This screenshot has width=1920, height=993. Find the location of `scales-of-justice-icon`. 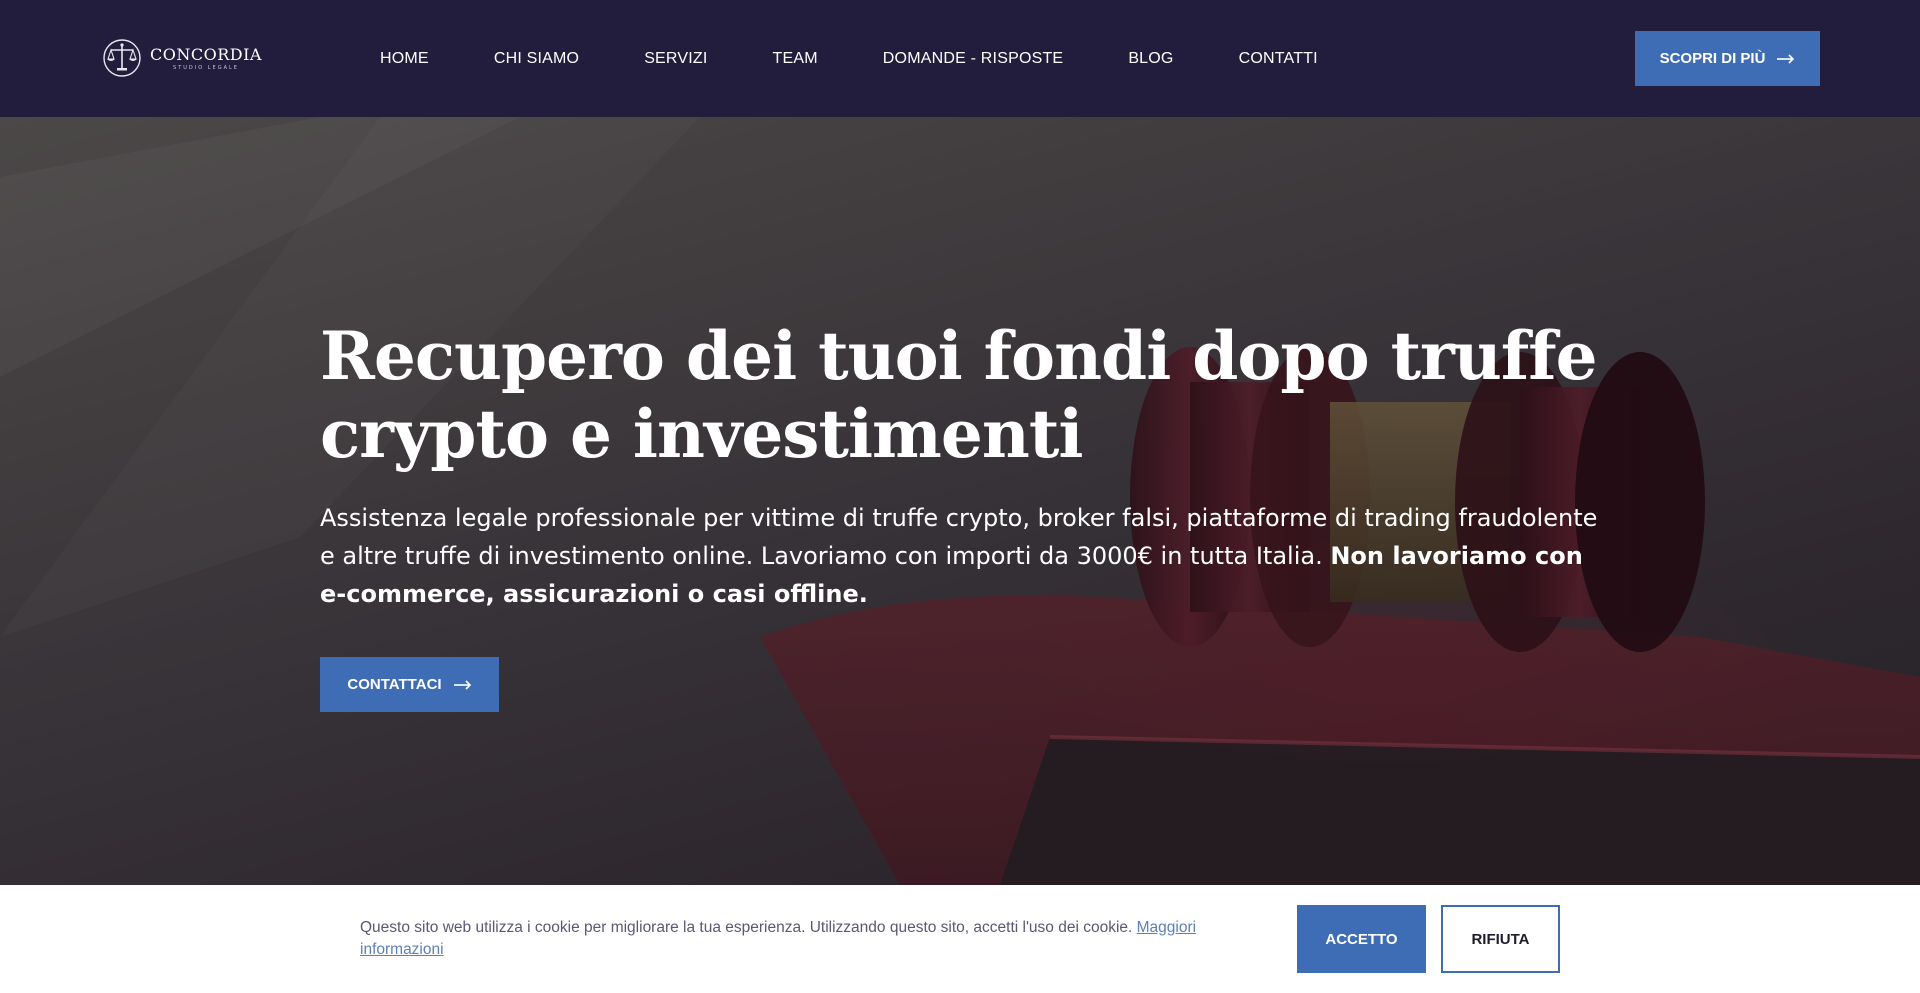

scales-of-justice-icon is located at coordinates (122, 58).